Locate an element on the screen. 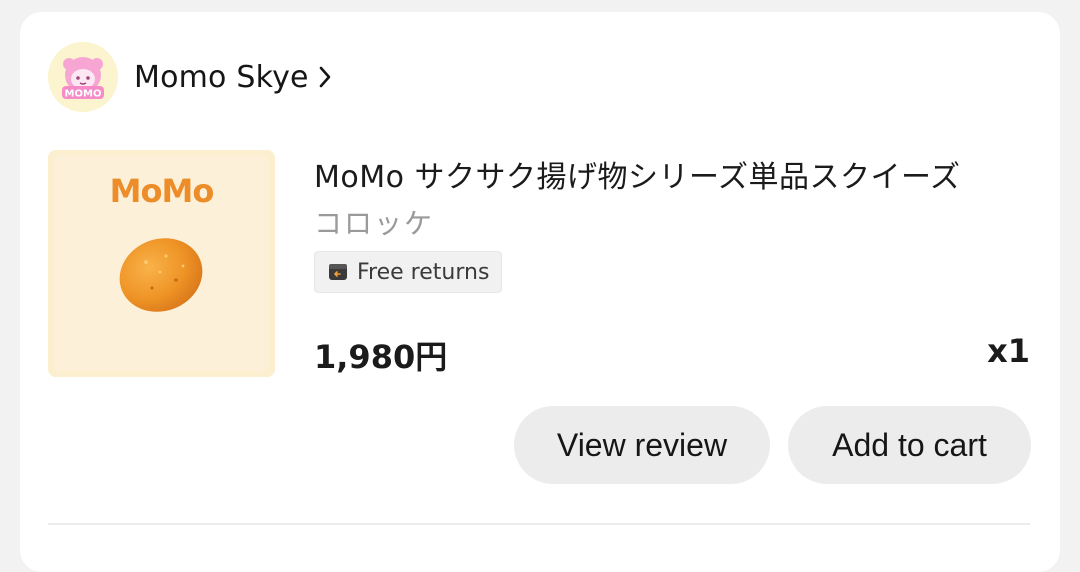 This screenshot has width=1080, height=572. view-review-button: View review is located at coordinates (642, 445).